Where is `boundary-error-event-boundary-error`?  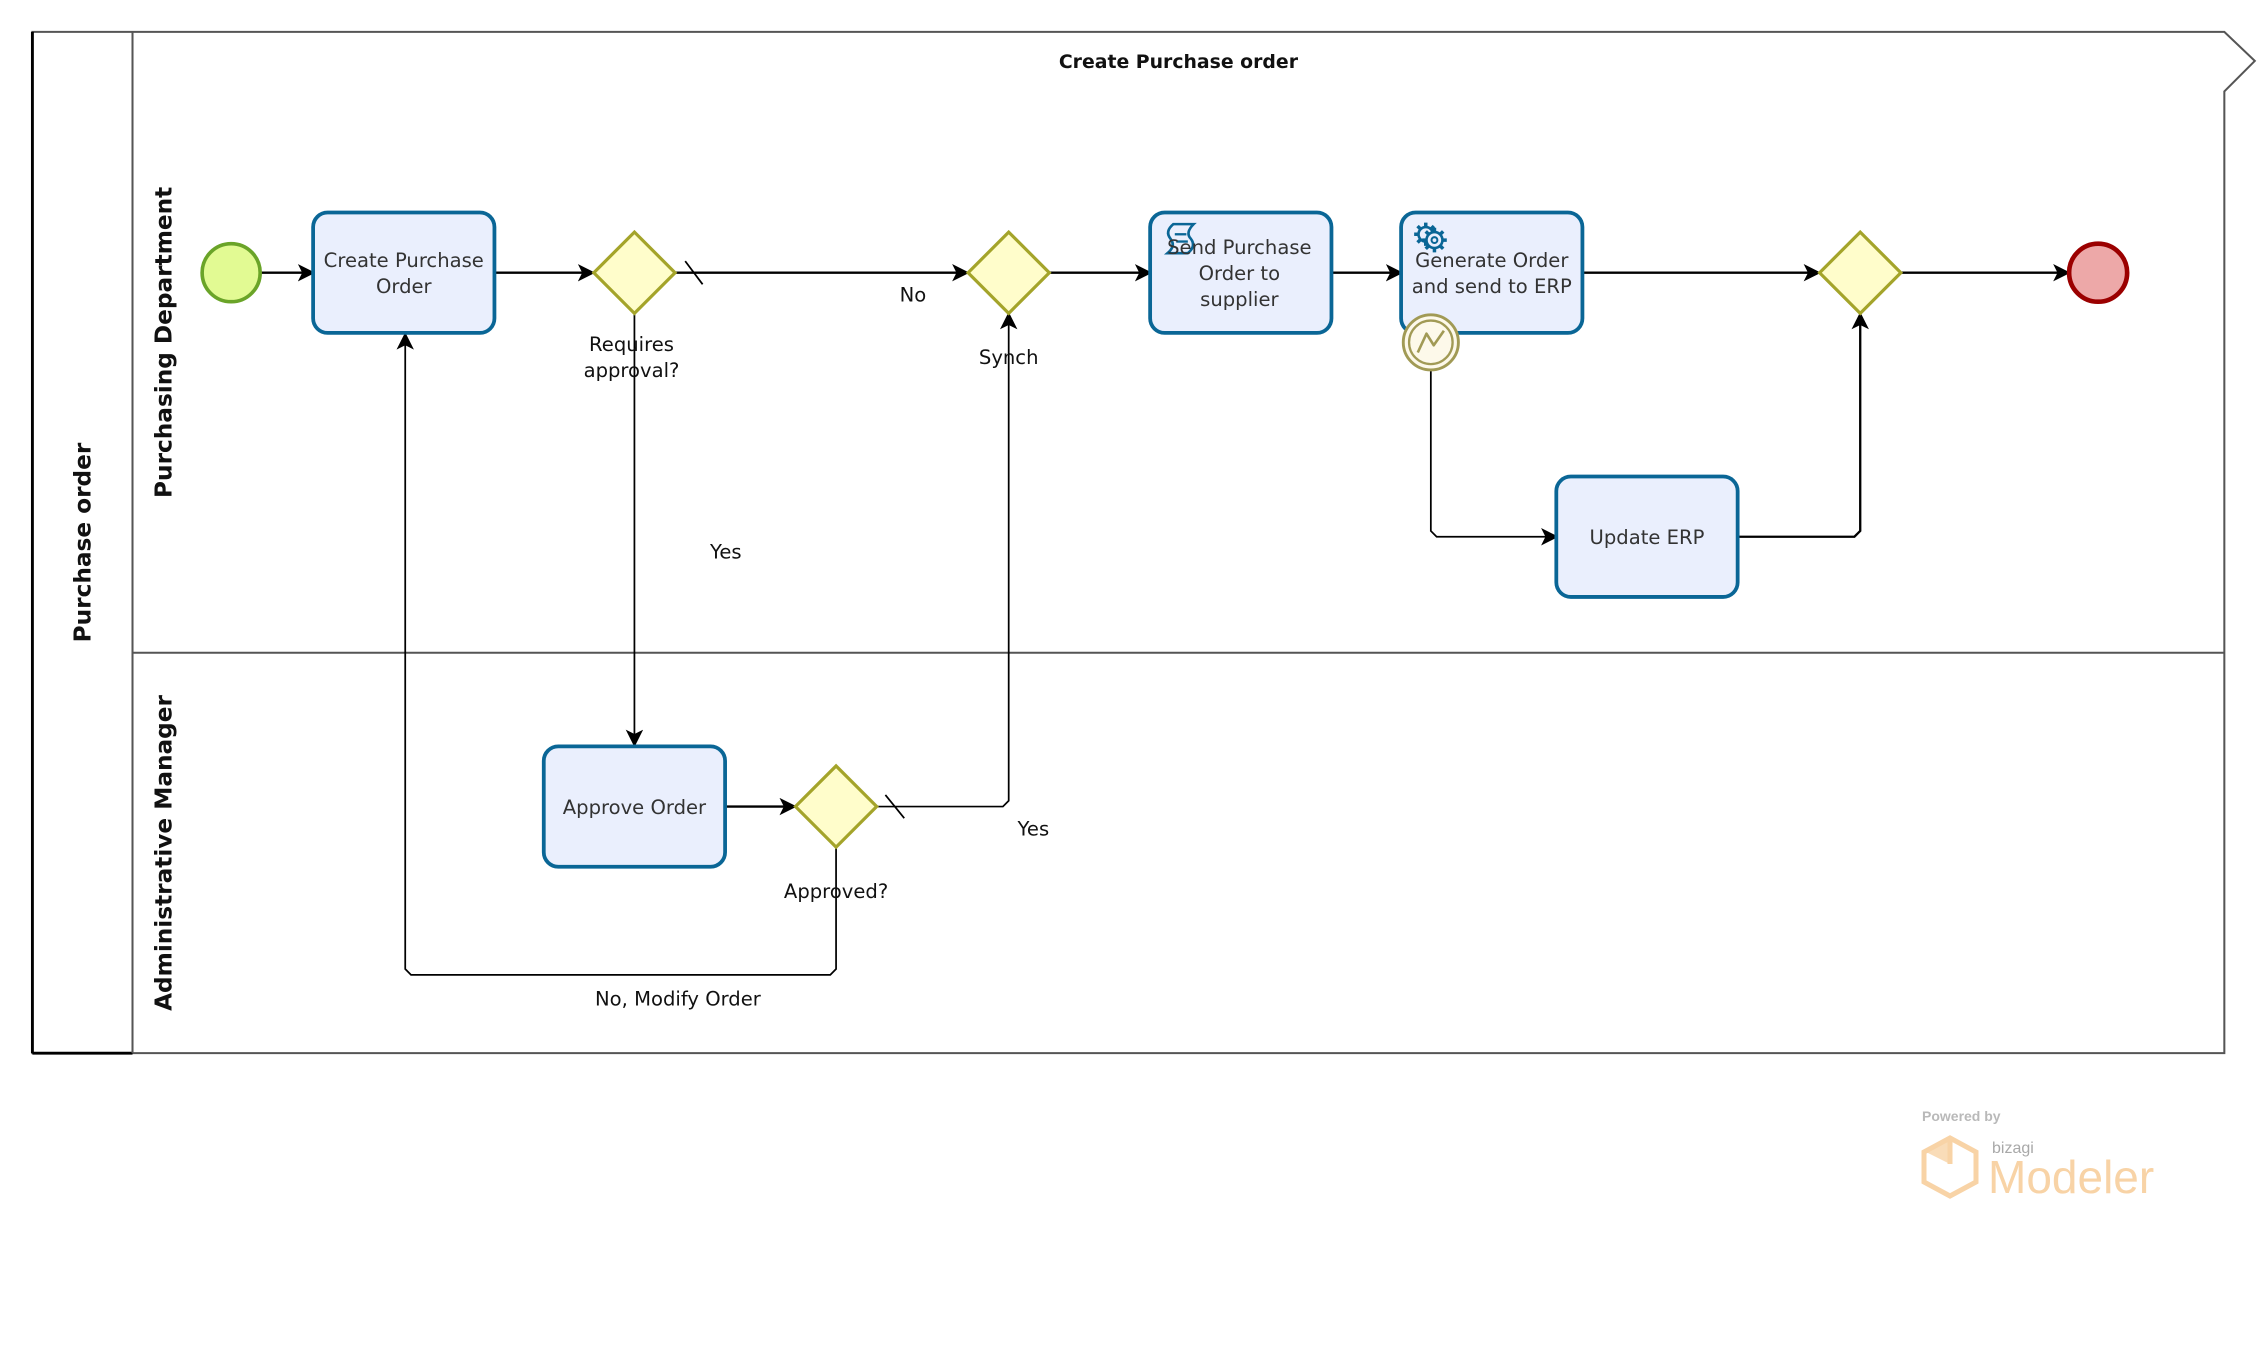
boundary-error-event-boundary-error is located at coordinates (1430, 342).